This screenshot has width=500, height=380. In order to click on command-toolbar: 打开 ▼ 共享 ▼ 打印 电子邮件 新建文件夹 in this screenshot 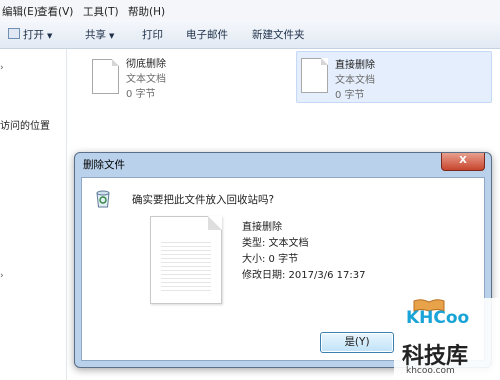, I will do `click(250, 34)`.